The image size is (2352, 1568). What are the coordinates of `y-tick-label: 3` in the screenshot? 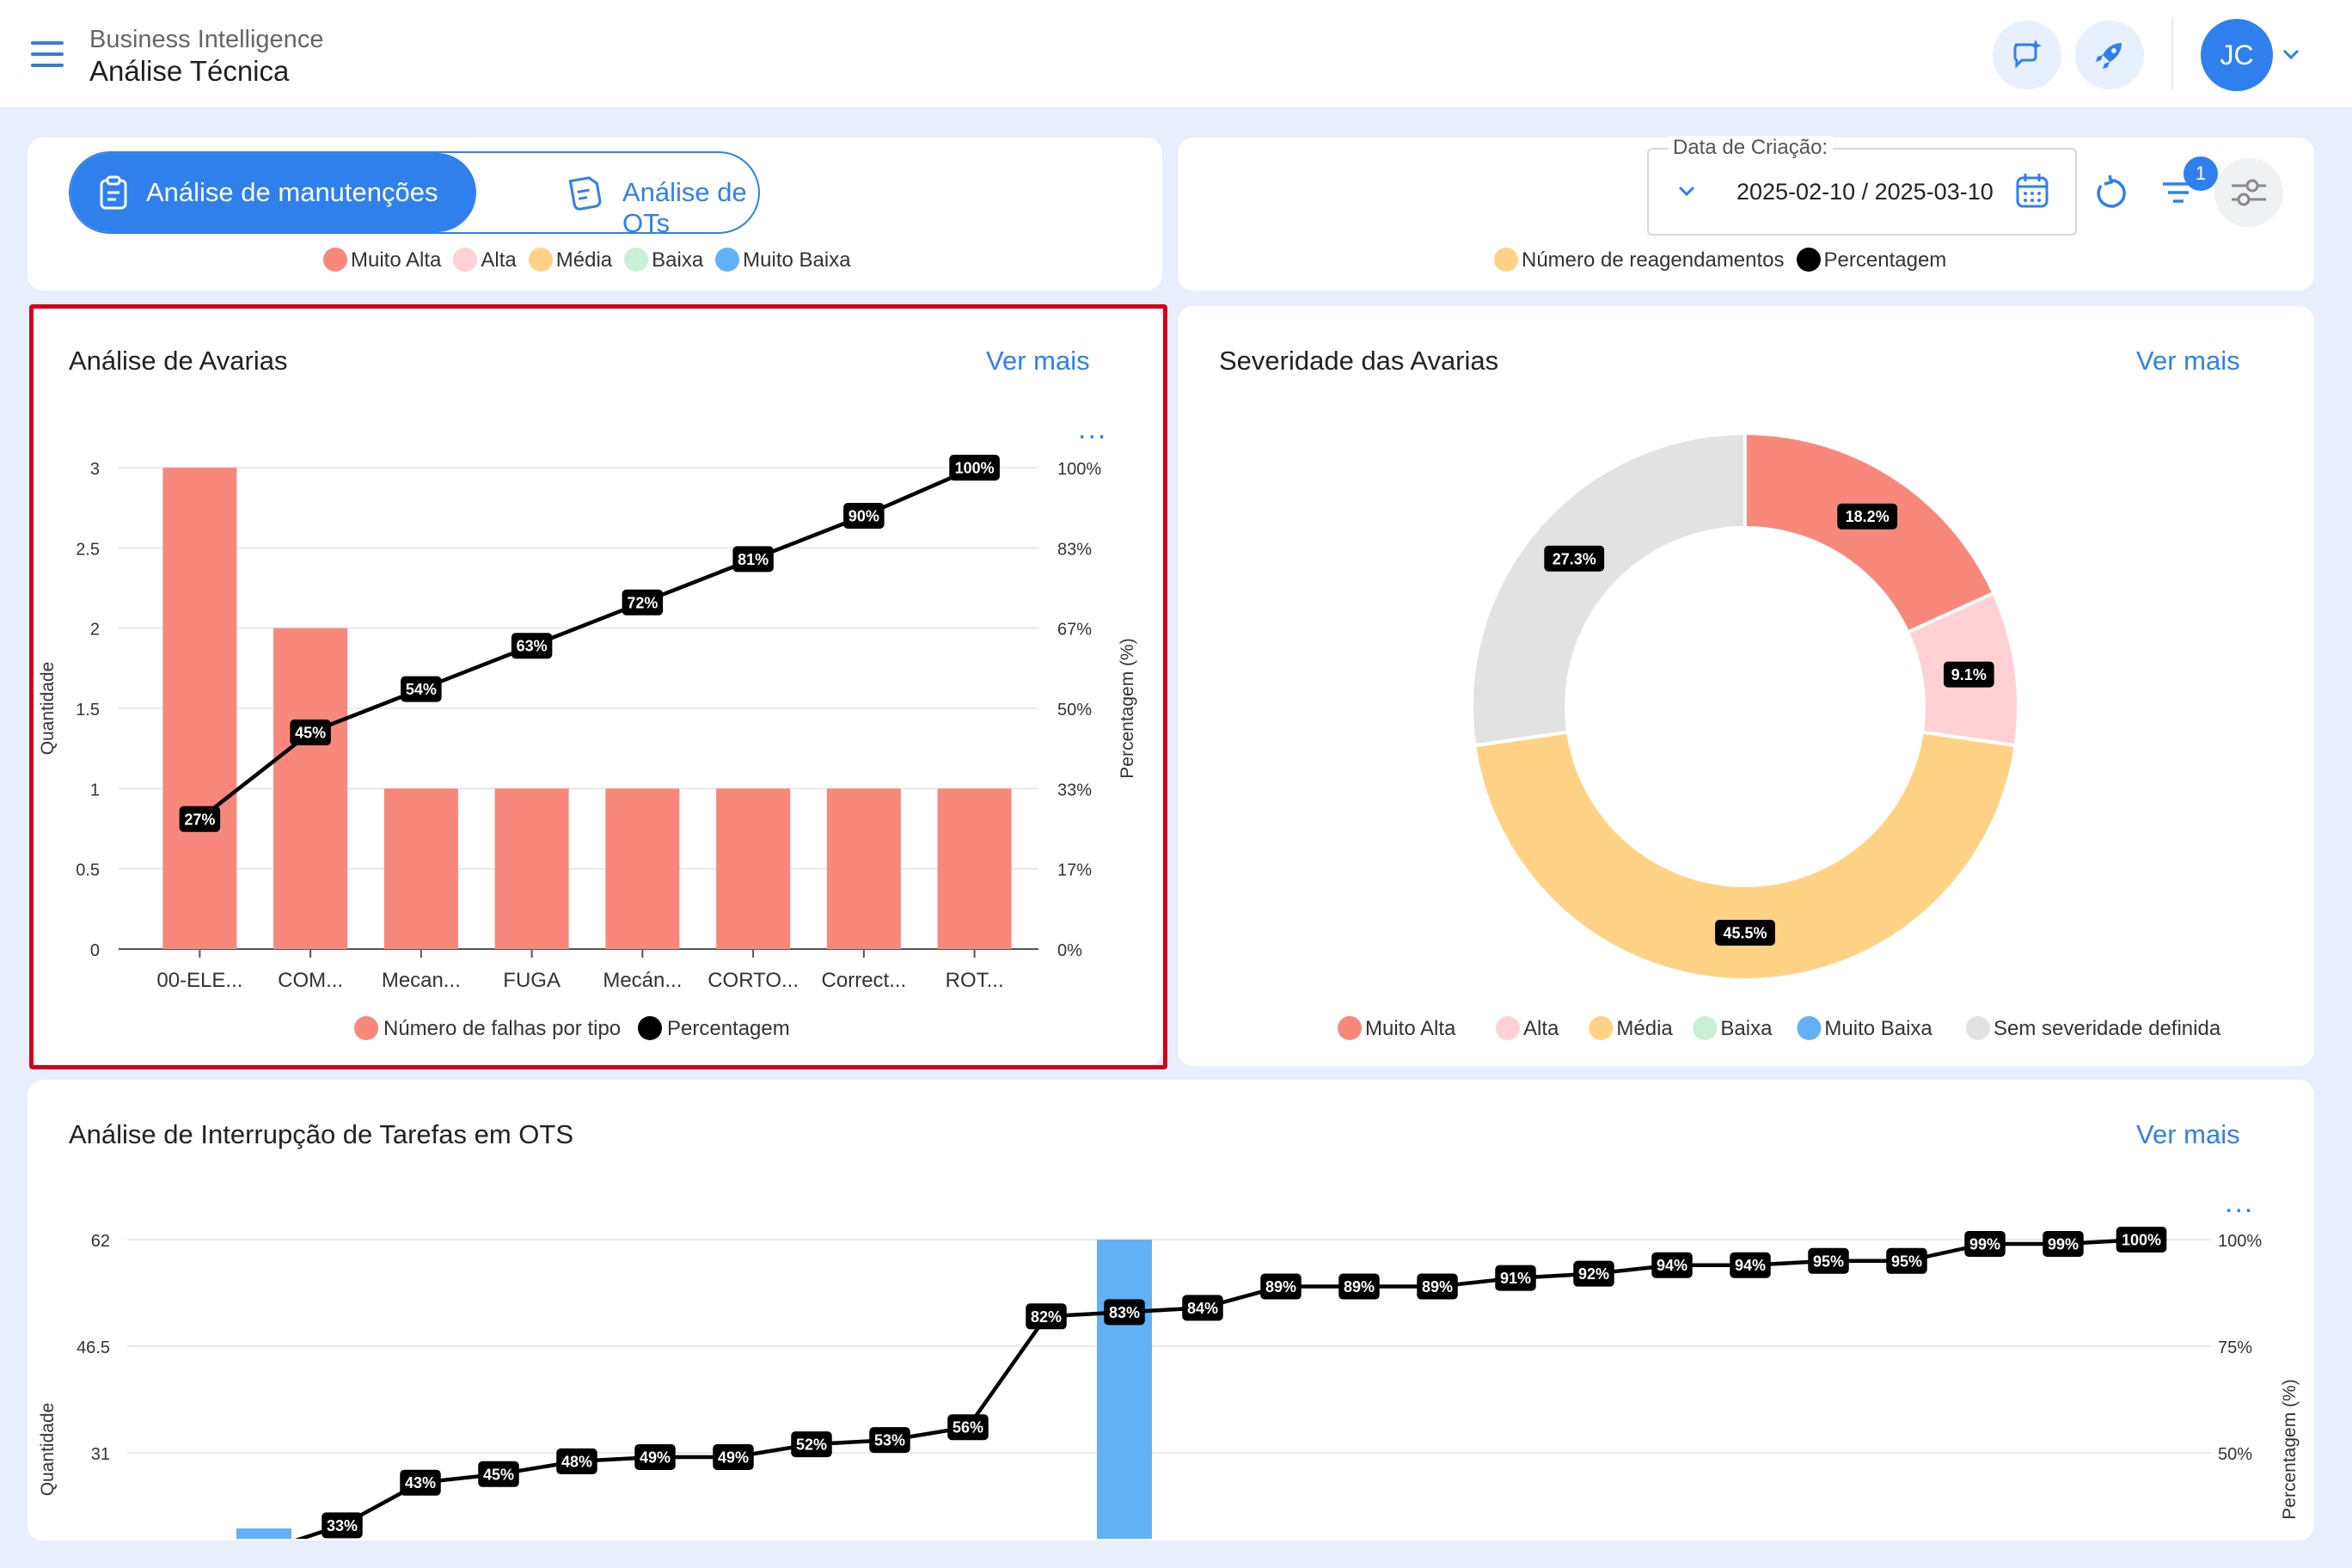 It's located at (95, 469).